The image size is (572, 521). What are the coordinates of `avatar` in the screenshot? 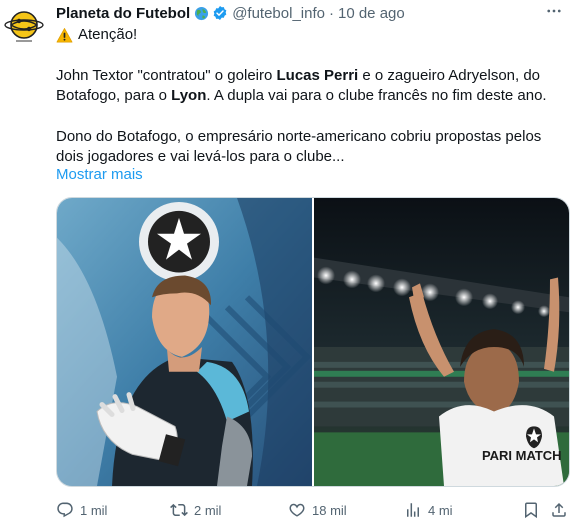 It's located at (24, 26).